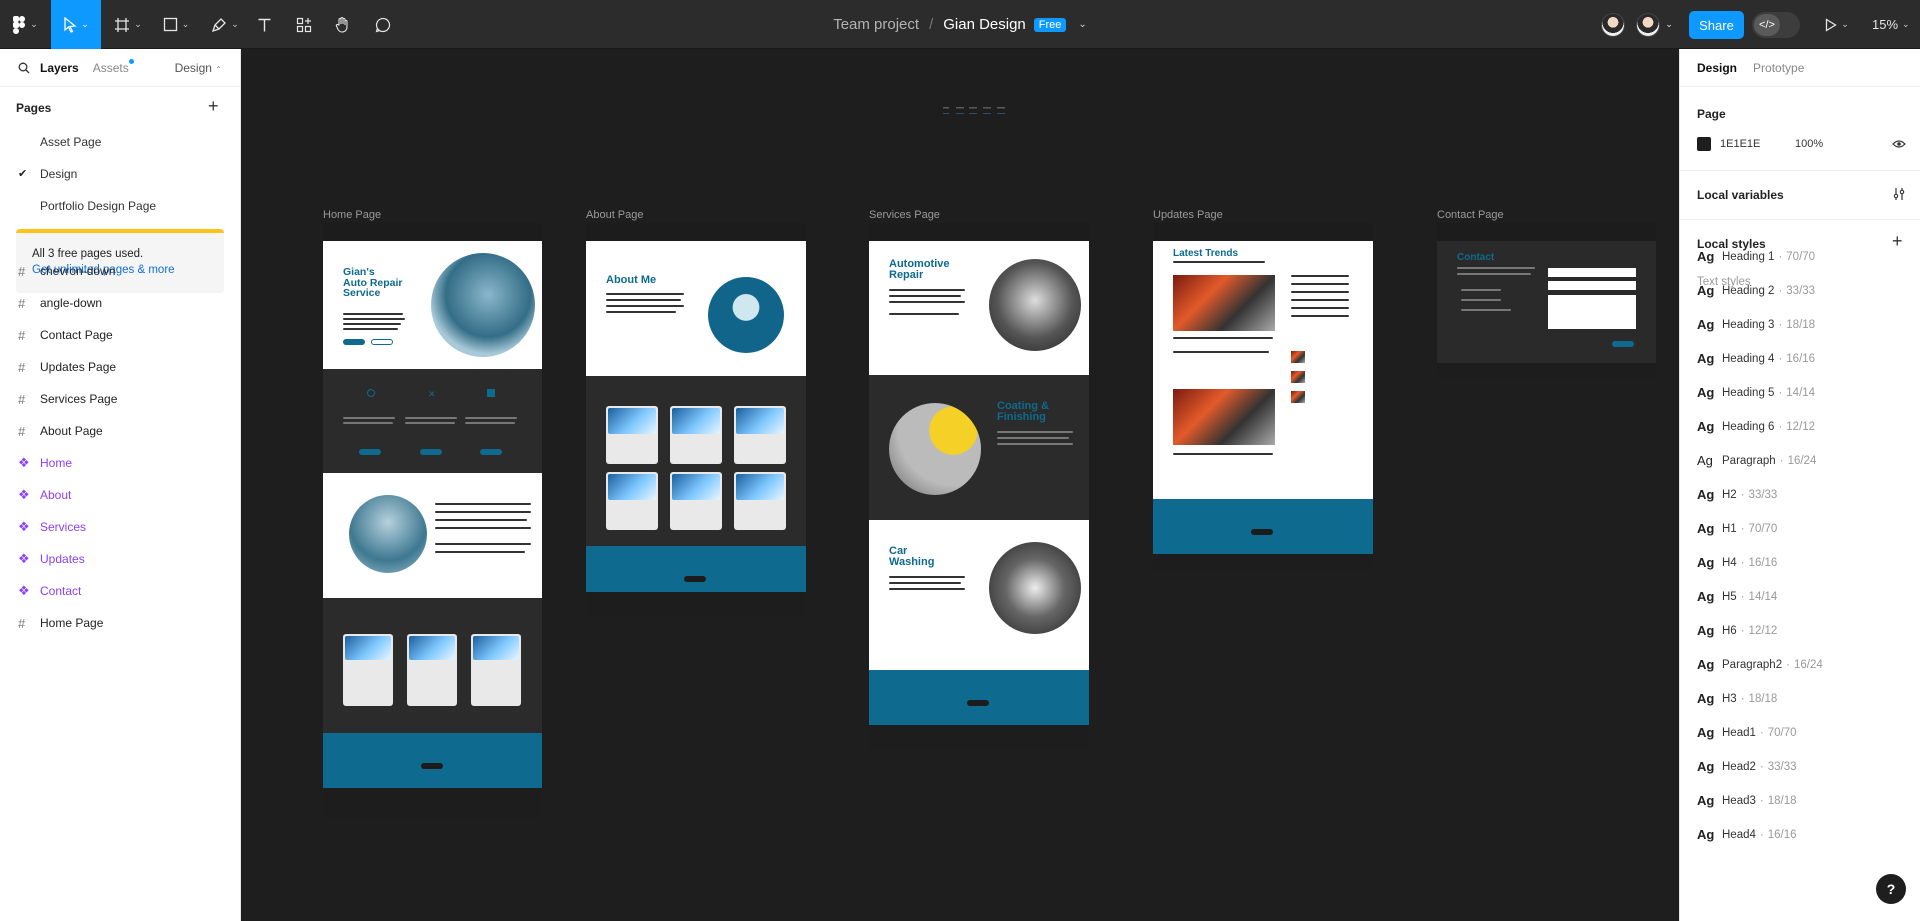 Image resolution: width=1920 pixels, height=921 pixels. I want to click on play-icon, so click(1831, 24).